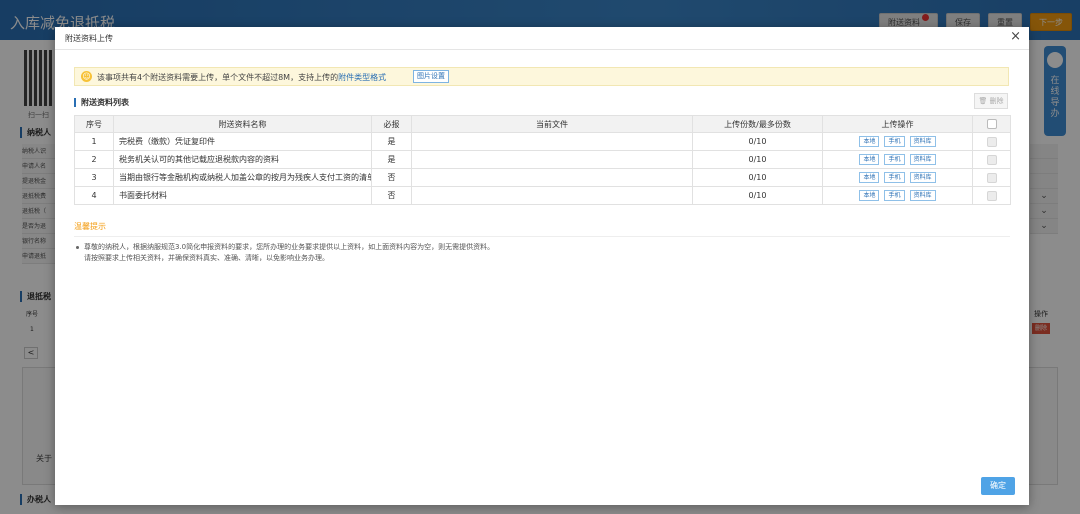 This screenshot has height=514, width=1080. I want to click on file-format-link: 附件类型格式, so click(362, 77).